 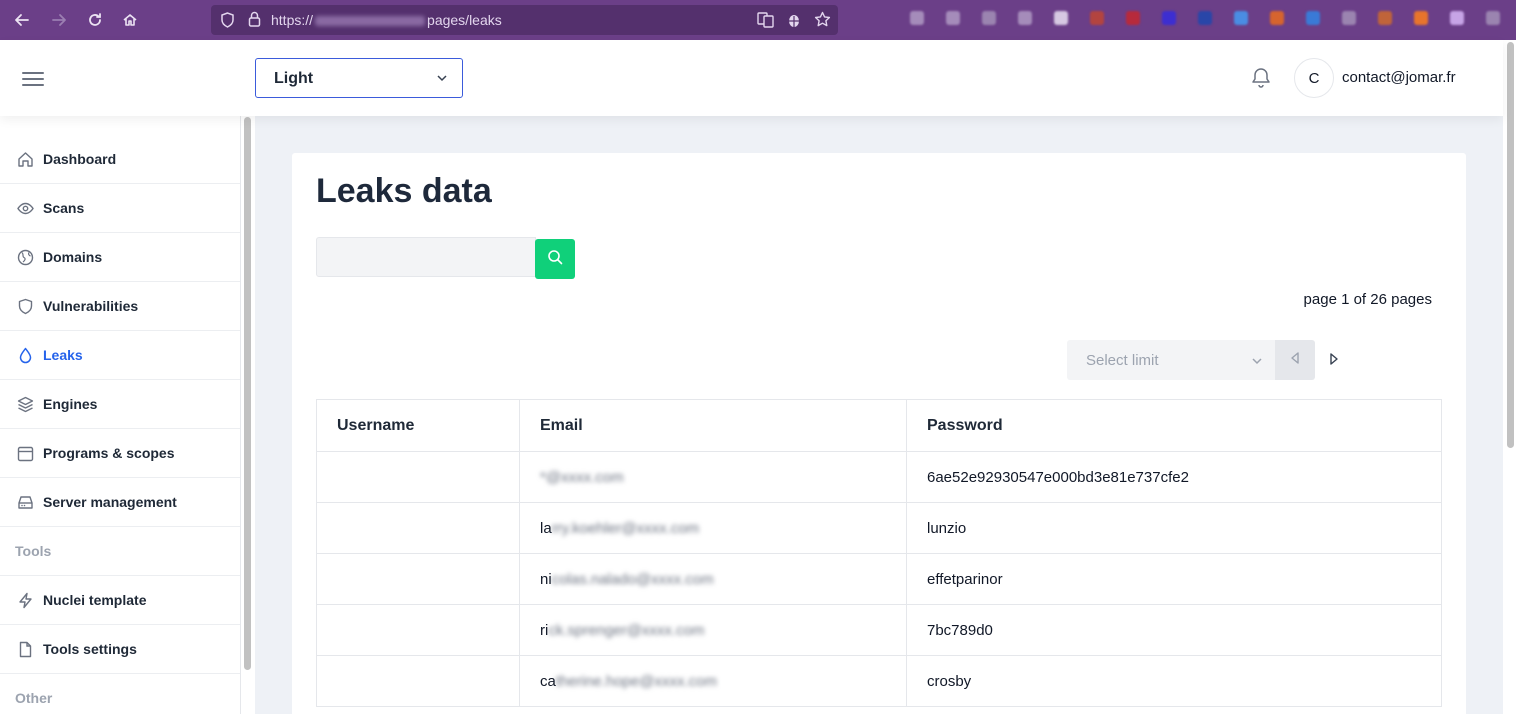 I want to click on password-cell: 6ae52e92930547e000bd3e81e737cfe2, so click(x=1174, y=477).